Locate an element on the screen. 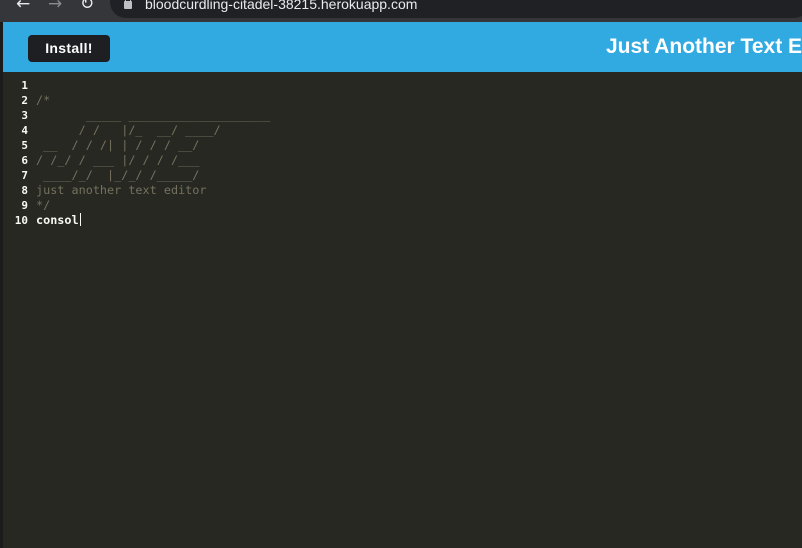 This screenshot has height=548, width=802. forward-arrow-icon: → is located at coordinates (55, 7).